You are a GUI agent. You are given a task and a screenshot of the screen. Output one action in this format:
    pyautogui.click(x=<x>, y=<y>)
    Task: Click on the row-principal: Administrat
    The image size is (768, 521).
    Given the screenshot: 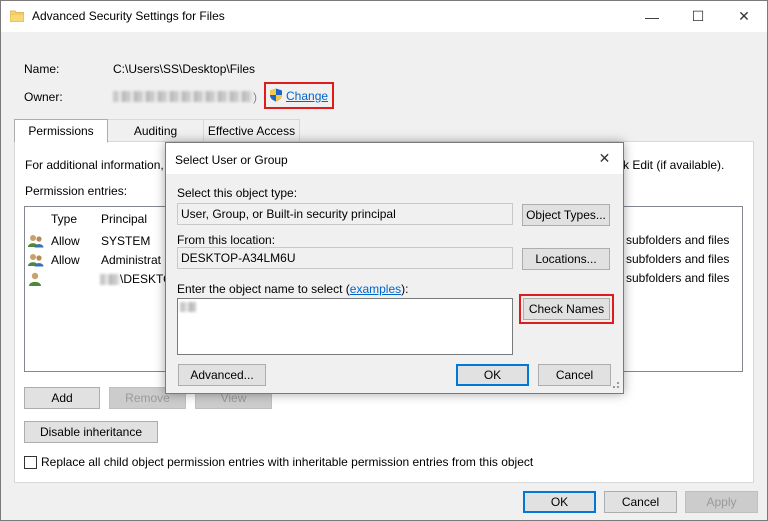 What is the action you would take?
    pyautogui.click(x=131, y=260)
    